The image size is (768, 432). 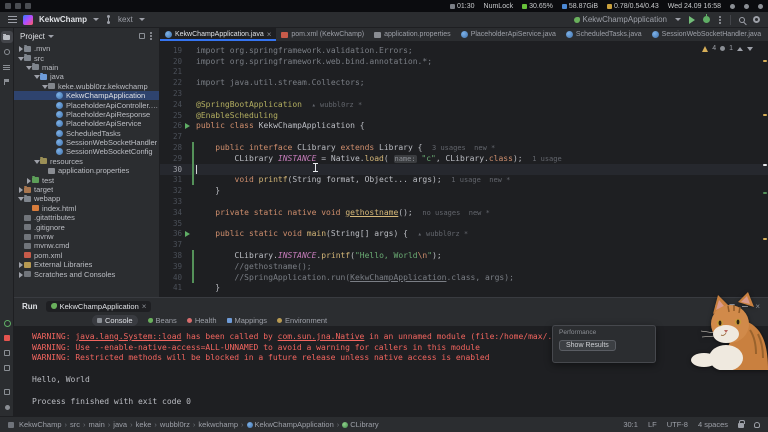 What do you see at coordinates (302, 320) in the screenshot?
I see `run-view-tab-environment: Environment` at bounding box center [302, 320].